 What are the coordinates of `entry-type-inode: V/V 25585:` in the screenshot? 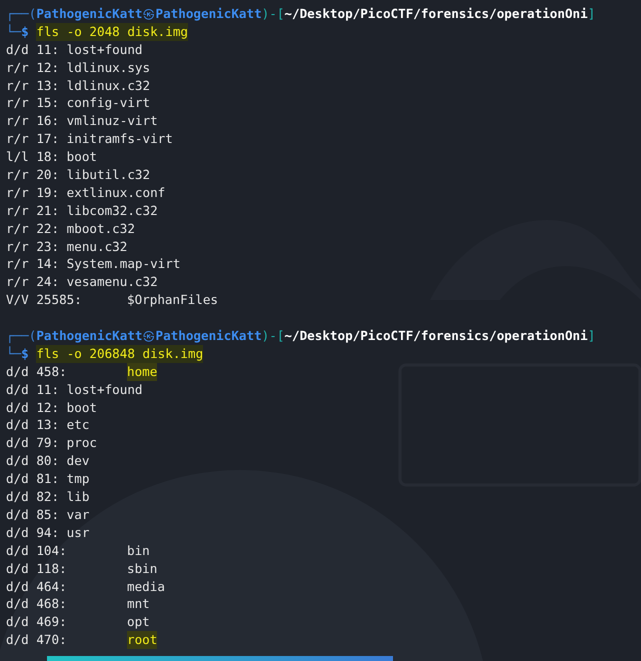 It's located at (44, 300).